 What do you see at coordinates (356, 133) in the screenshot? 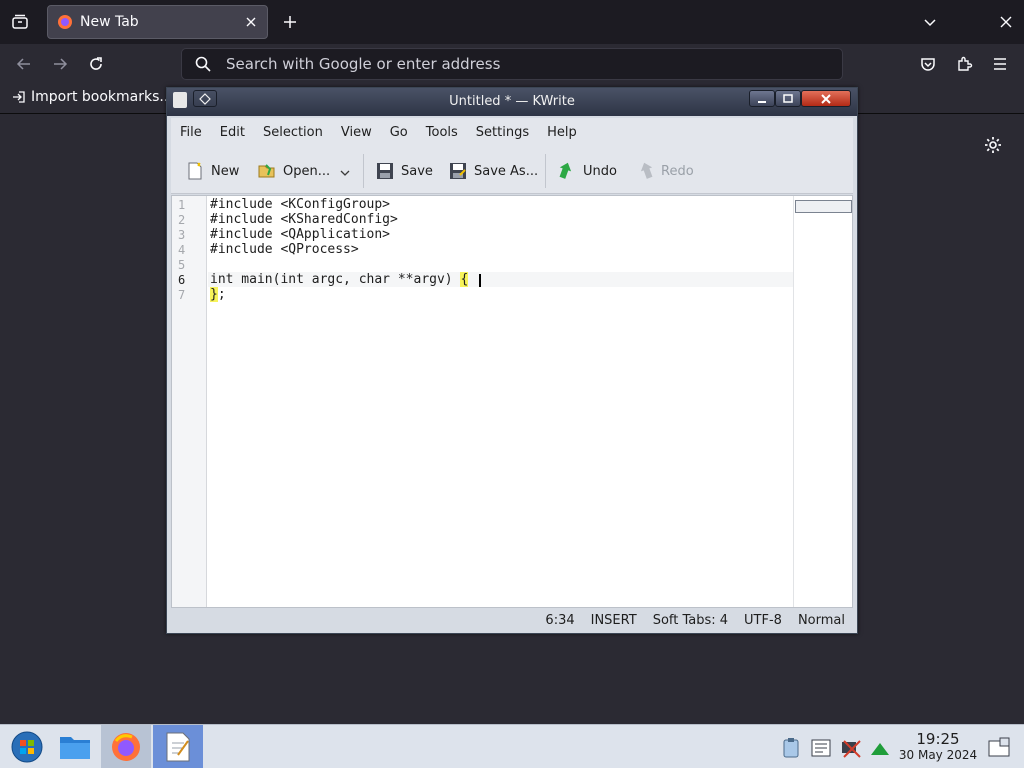
I see `menu-view: View` at bounding box center [356, 133].